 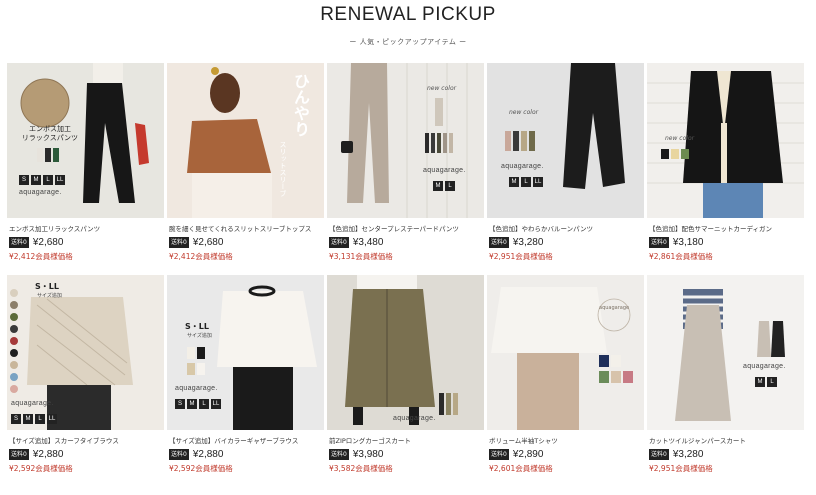 I want to click on product-price: ¥3,180, so click(x=688, y=242).